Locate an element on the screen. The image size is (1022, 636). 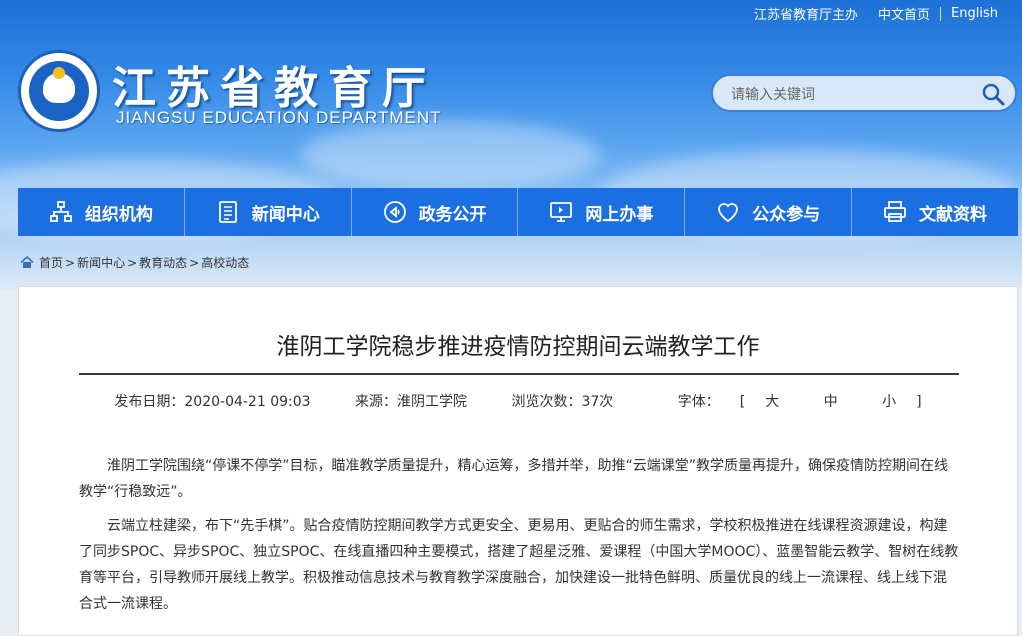
nav-item-government-affairs: 政务公开 is located at coordinates (435, 212).